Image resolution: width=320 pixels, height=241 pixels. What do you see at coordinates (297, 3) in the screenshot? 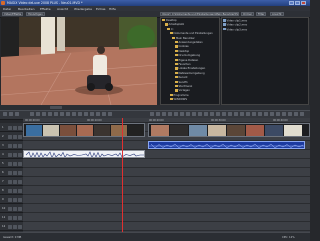
I see `maximize-button` at bounding box center [297, 3].